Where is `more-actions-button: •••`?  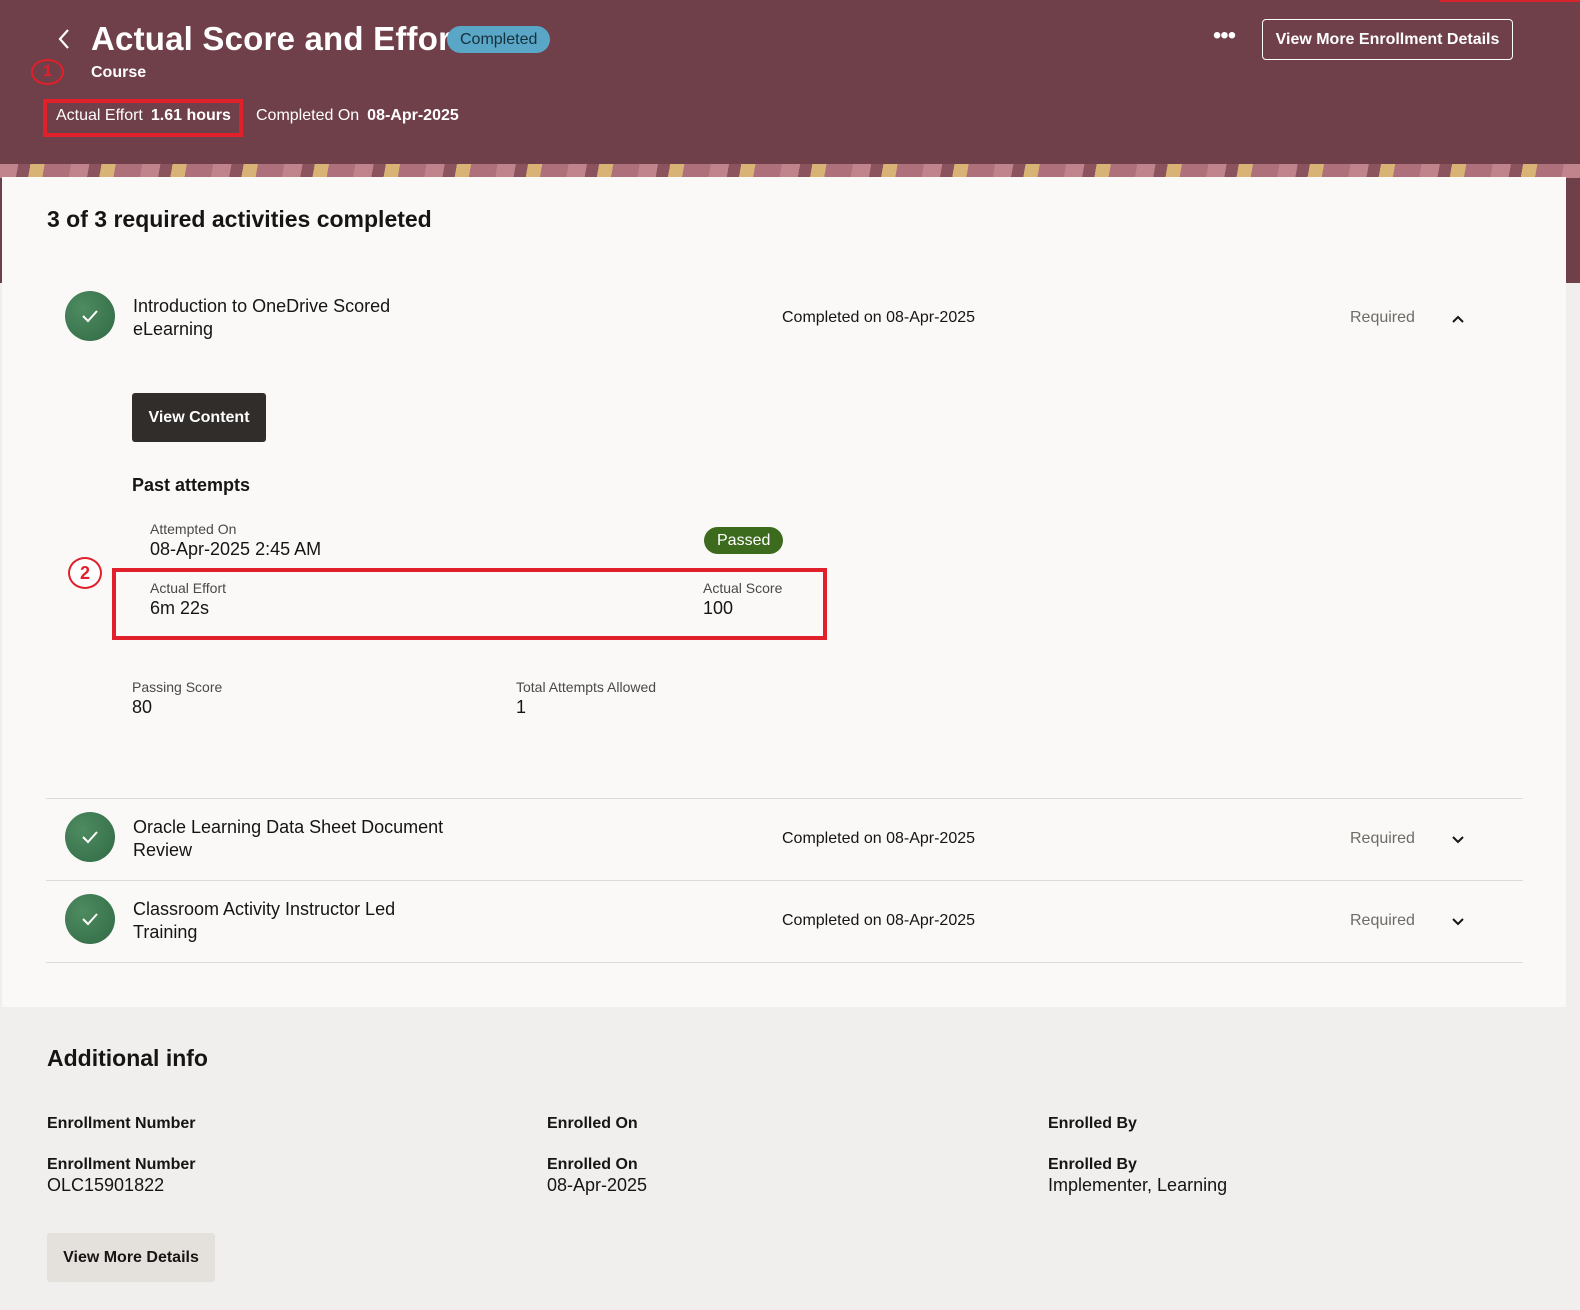 more-actions-button: ••• is located at coordinates (1224, 38).